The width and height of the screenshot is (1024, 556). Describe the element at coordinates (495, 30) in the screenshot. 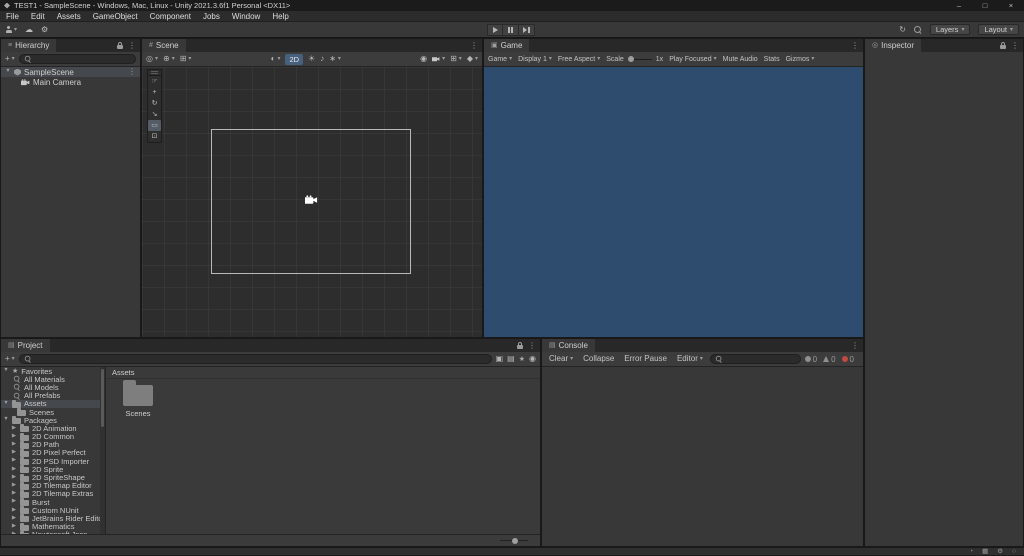

I see `play-button` at that location.